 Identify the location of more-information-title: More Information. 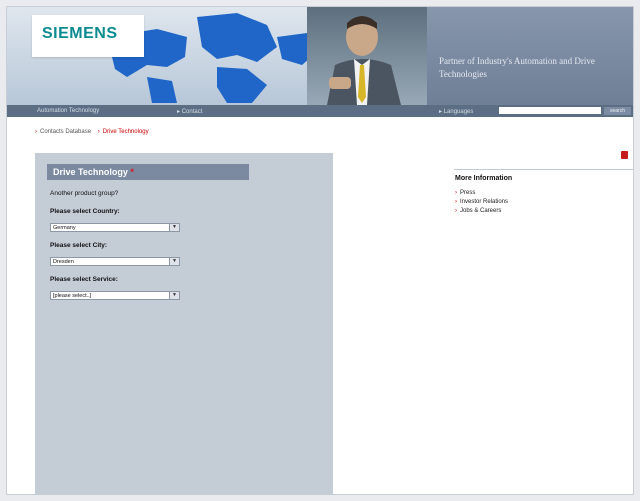
(484, 178).